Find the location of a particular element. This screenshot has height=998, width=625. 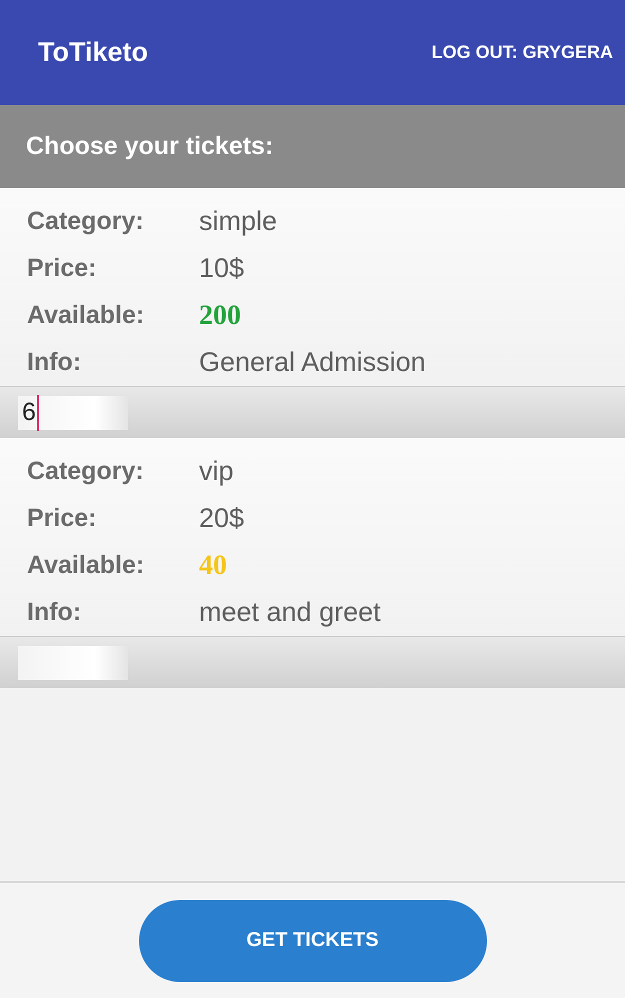

field-value: General Admission is located at coordinates (313, 362).